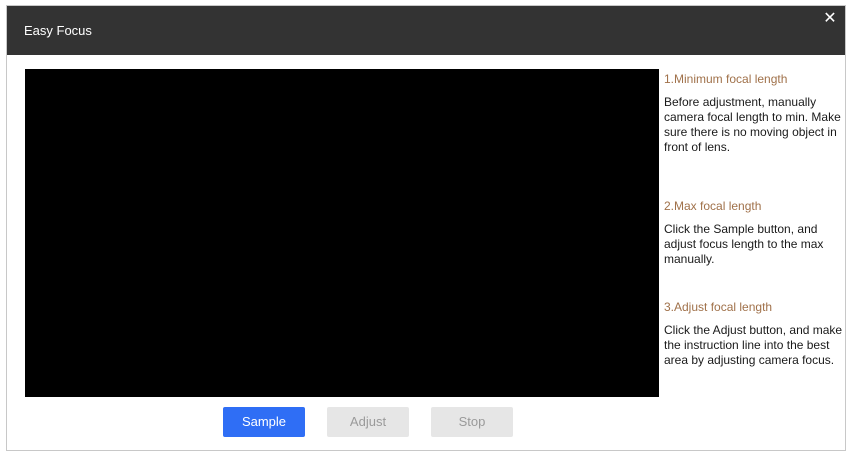  I want to click on stop-button: Stop, so click(472, 422).